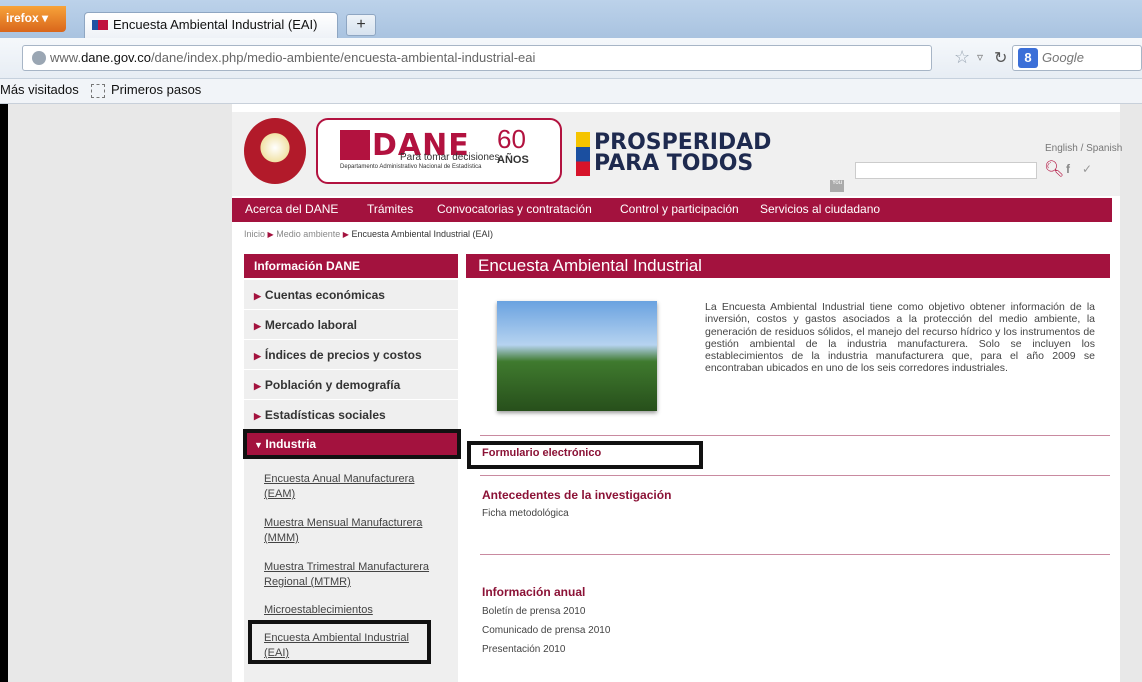 The height and width of the screenshot is (682, 1142). Describe the element at coordinates (674, 163) in the screenshot. I see `slogan-line-2: PARA TODOS` at that location.